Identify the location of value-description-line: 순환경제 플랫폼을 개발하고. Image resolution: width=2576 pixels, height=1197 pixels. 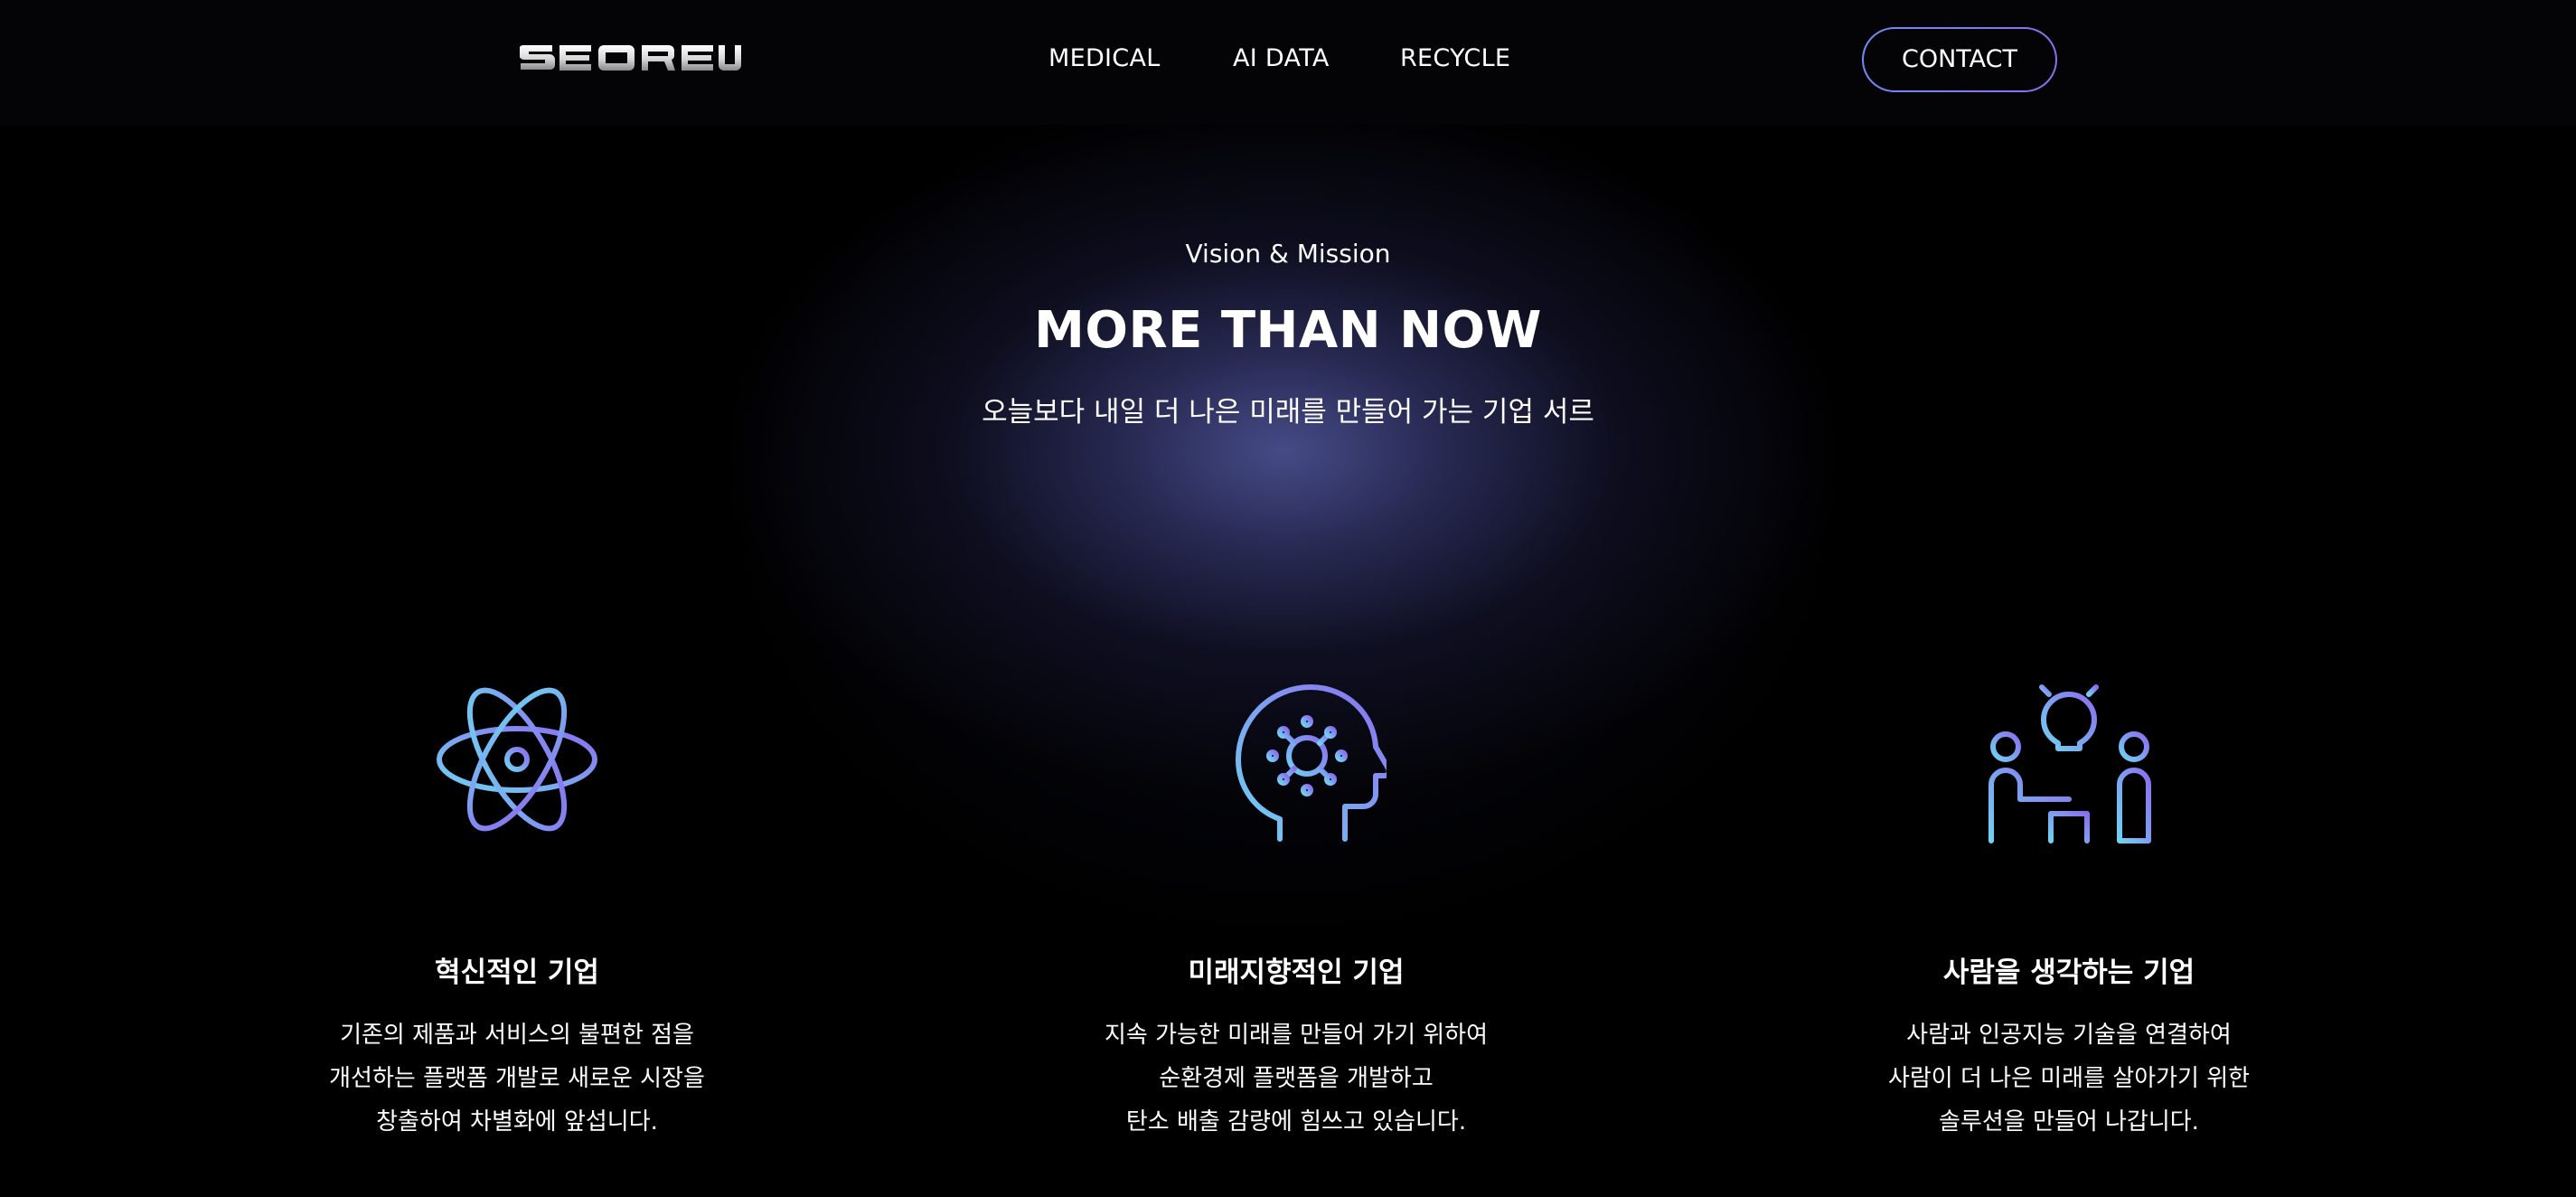
(1296, 1078).